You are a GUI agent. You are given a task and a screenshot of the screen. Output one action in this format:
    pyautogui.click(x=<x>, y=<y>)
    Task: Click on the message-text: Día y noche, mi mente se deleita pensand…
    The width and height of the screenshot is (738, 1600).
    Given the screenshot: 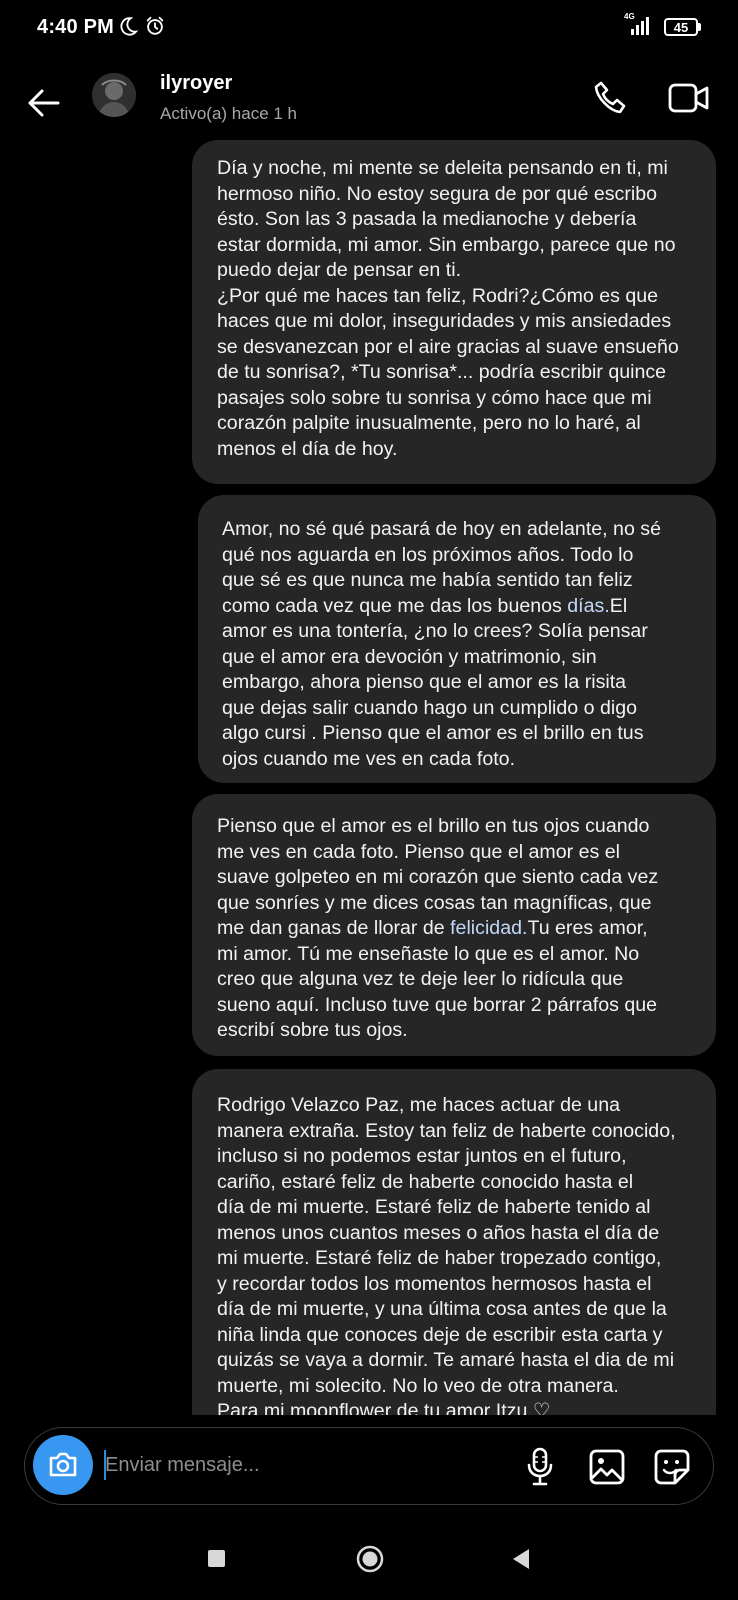 What is the action you would take?
    pyautogui.click(x=448, y=308)
    